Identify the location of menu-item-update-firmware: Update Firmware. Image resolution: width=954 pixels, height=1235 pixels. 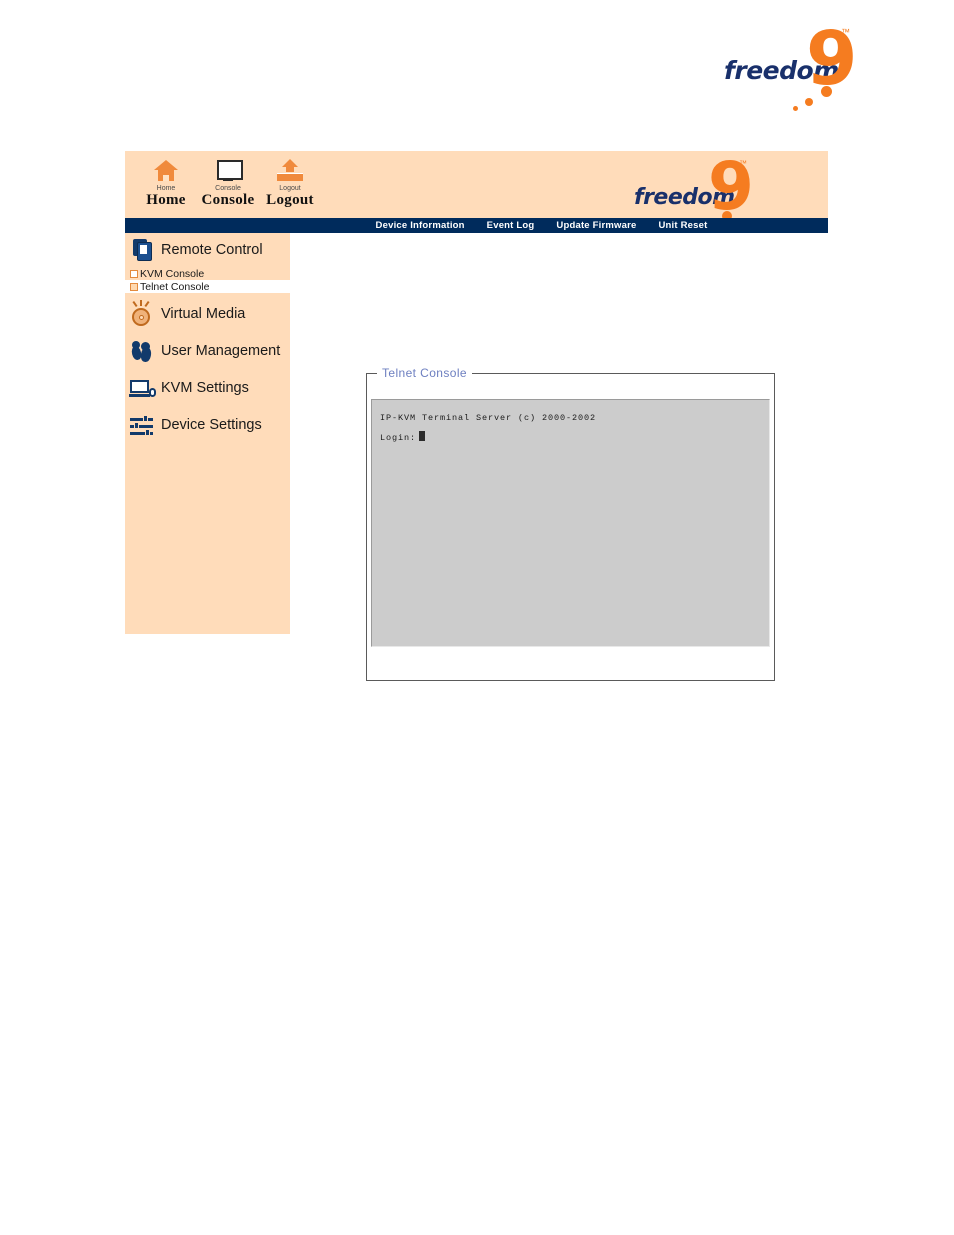
(596, 225).